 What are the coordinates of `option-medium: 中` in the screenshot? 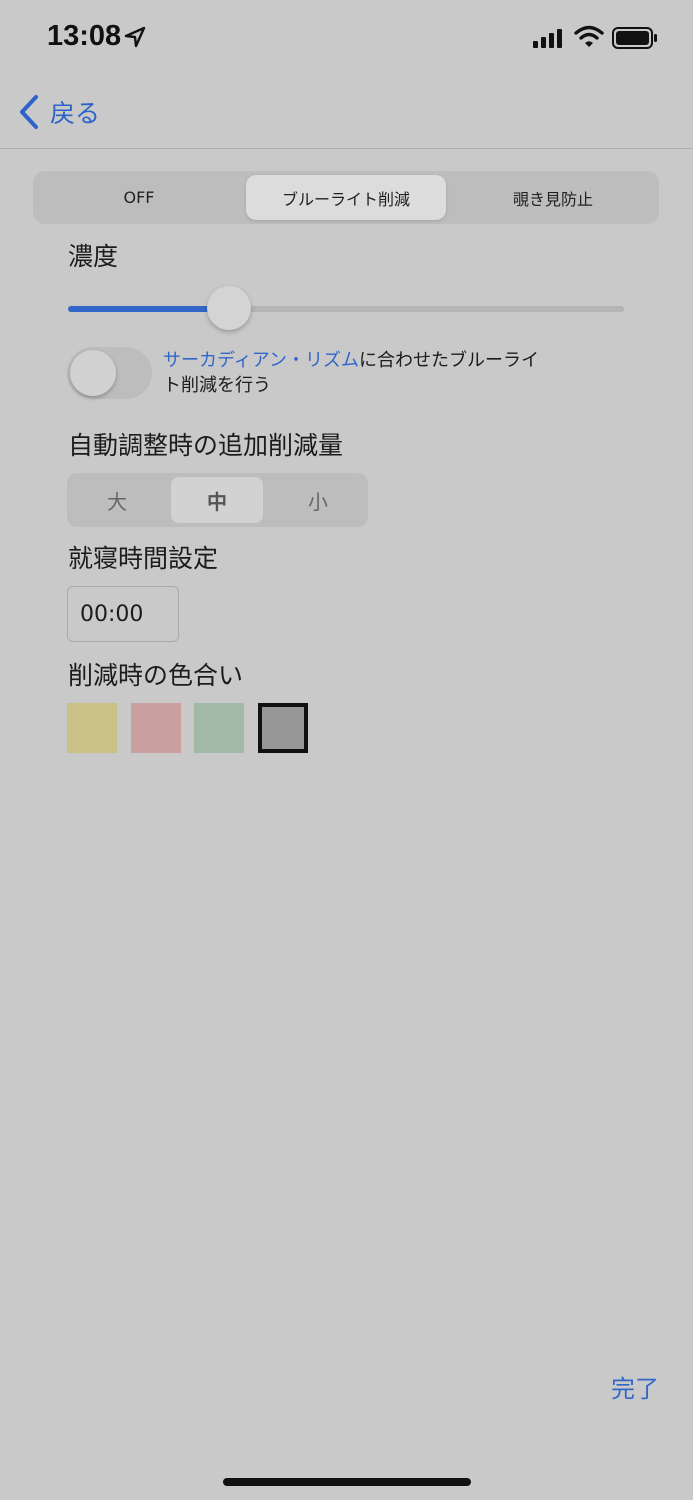 It's located at (217, 500).